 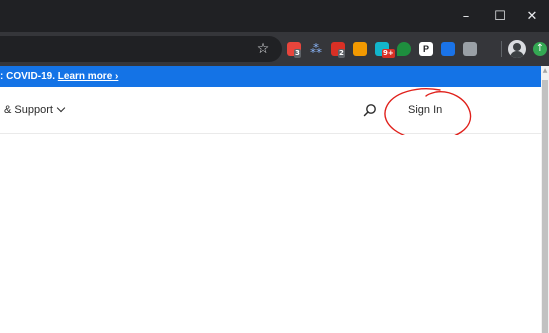 What do you see at coordinates (61, 108) in the screenshot?
I see `chevron-down-icon` at bounding box center [61, 108].